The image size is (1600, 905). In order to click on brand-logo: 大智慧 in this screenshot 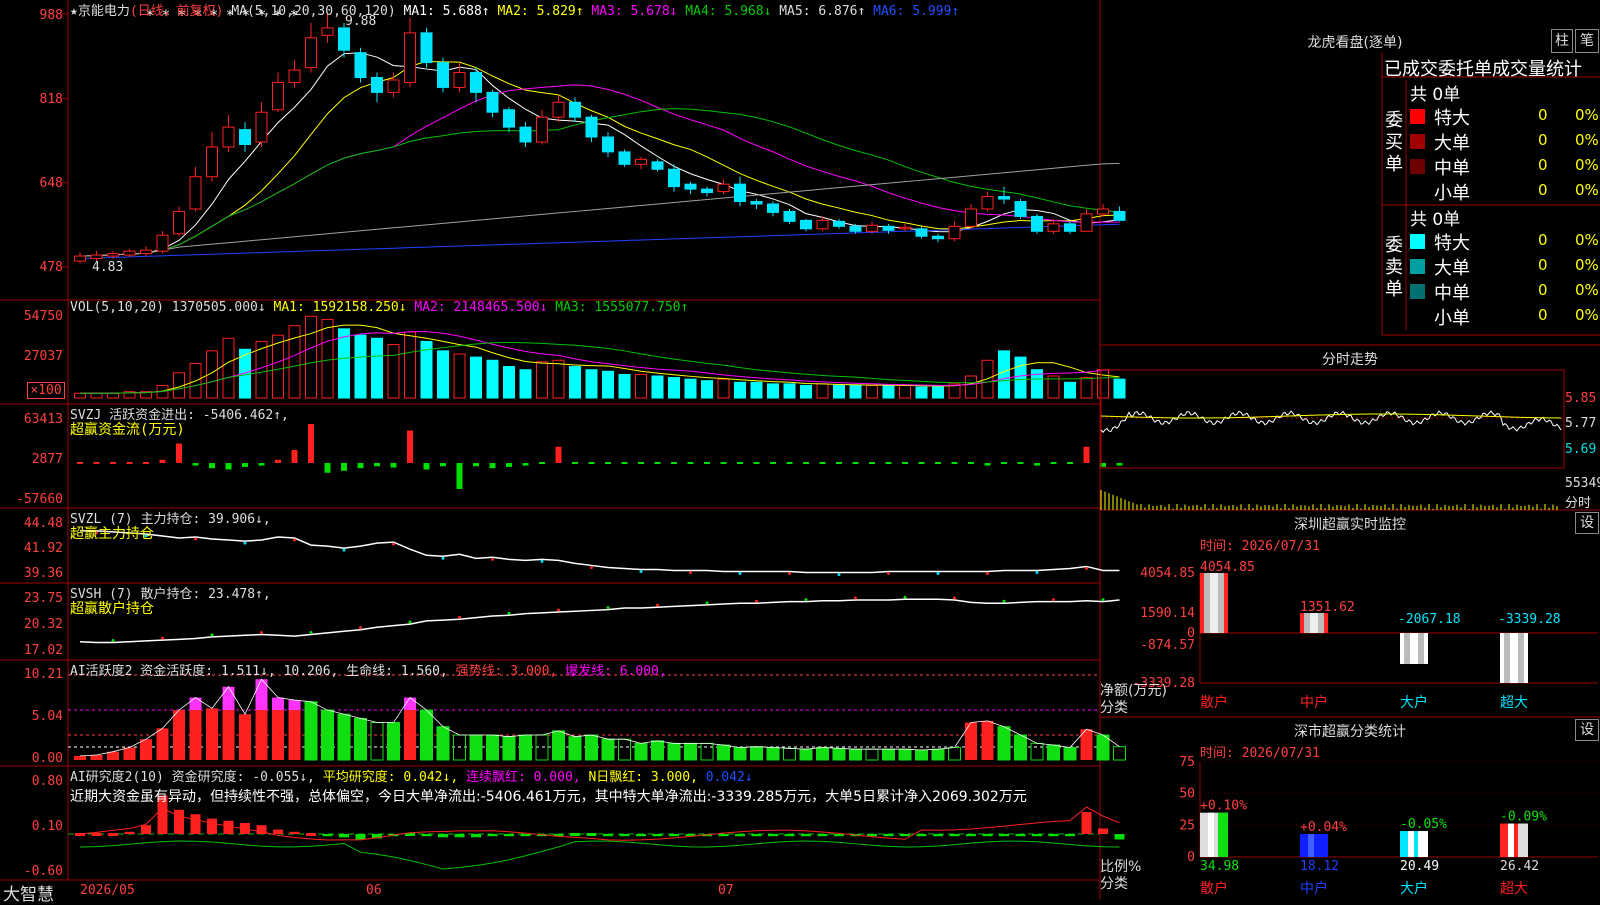, I will do `click(28, 892)`.